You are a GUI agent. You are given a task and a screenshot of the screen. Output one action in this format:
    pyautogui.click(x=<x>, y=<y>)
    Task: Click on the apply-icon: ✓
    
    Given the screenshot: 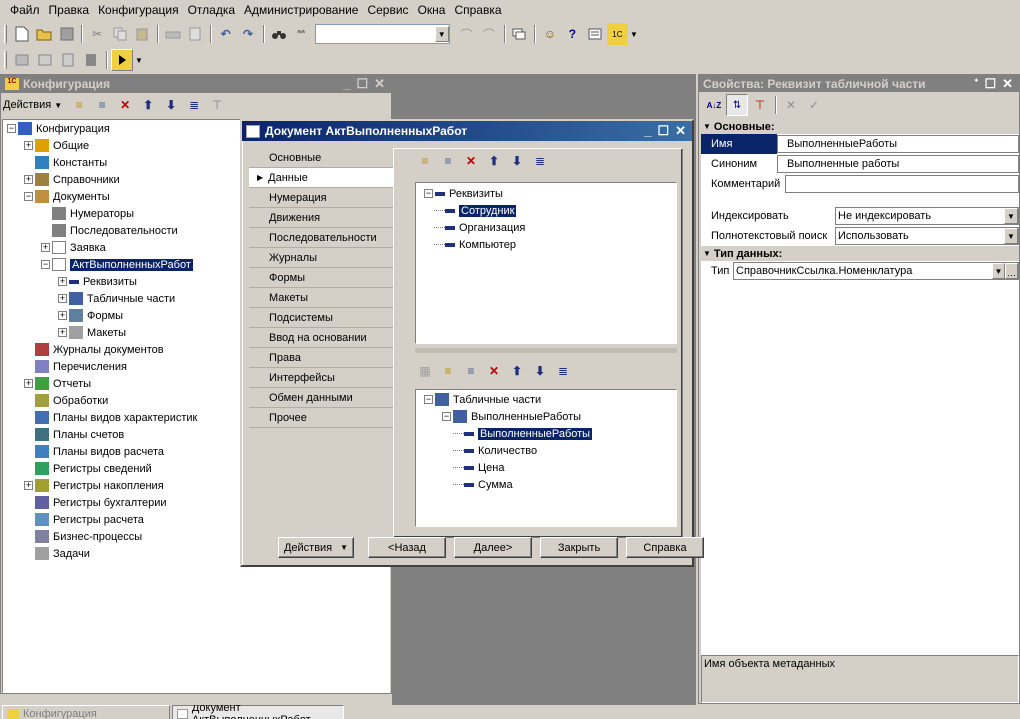 What is the action you would take?
    pyautogui.click(x=814, y=105)
    